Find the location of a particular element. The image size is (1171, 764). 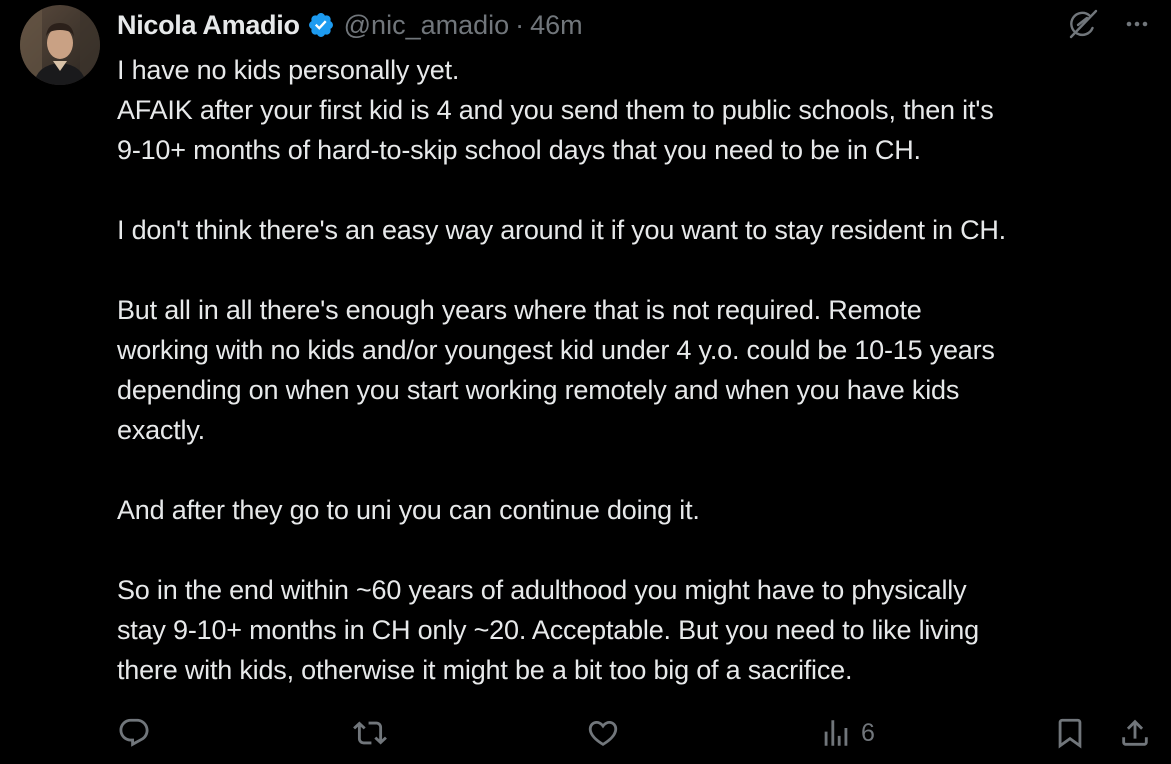

repost-icon is located at coordinates (370, 733).